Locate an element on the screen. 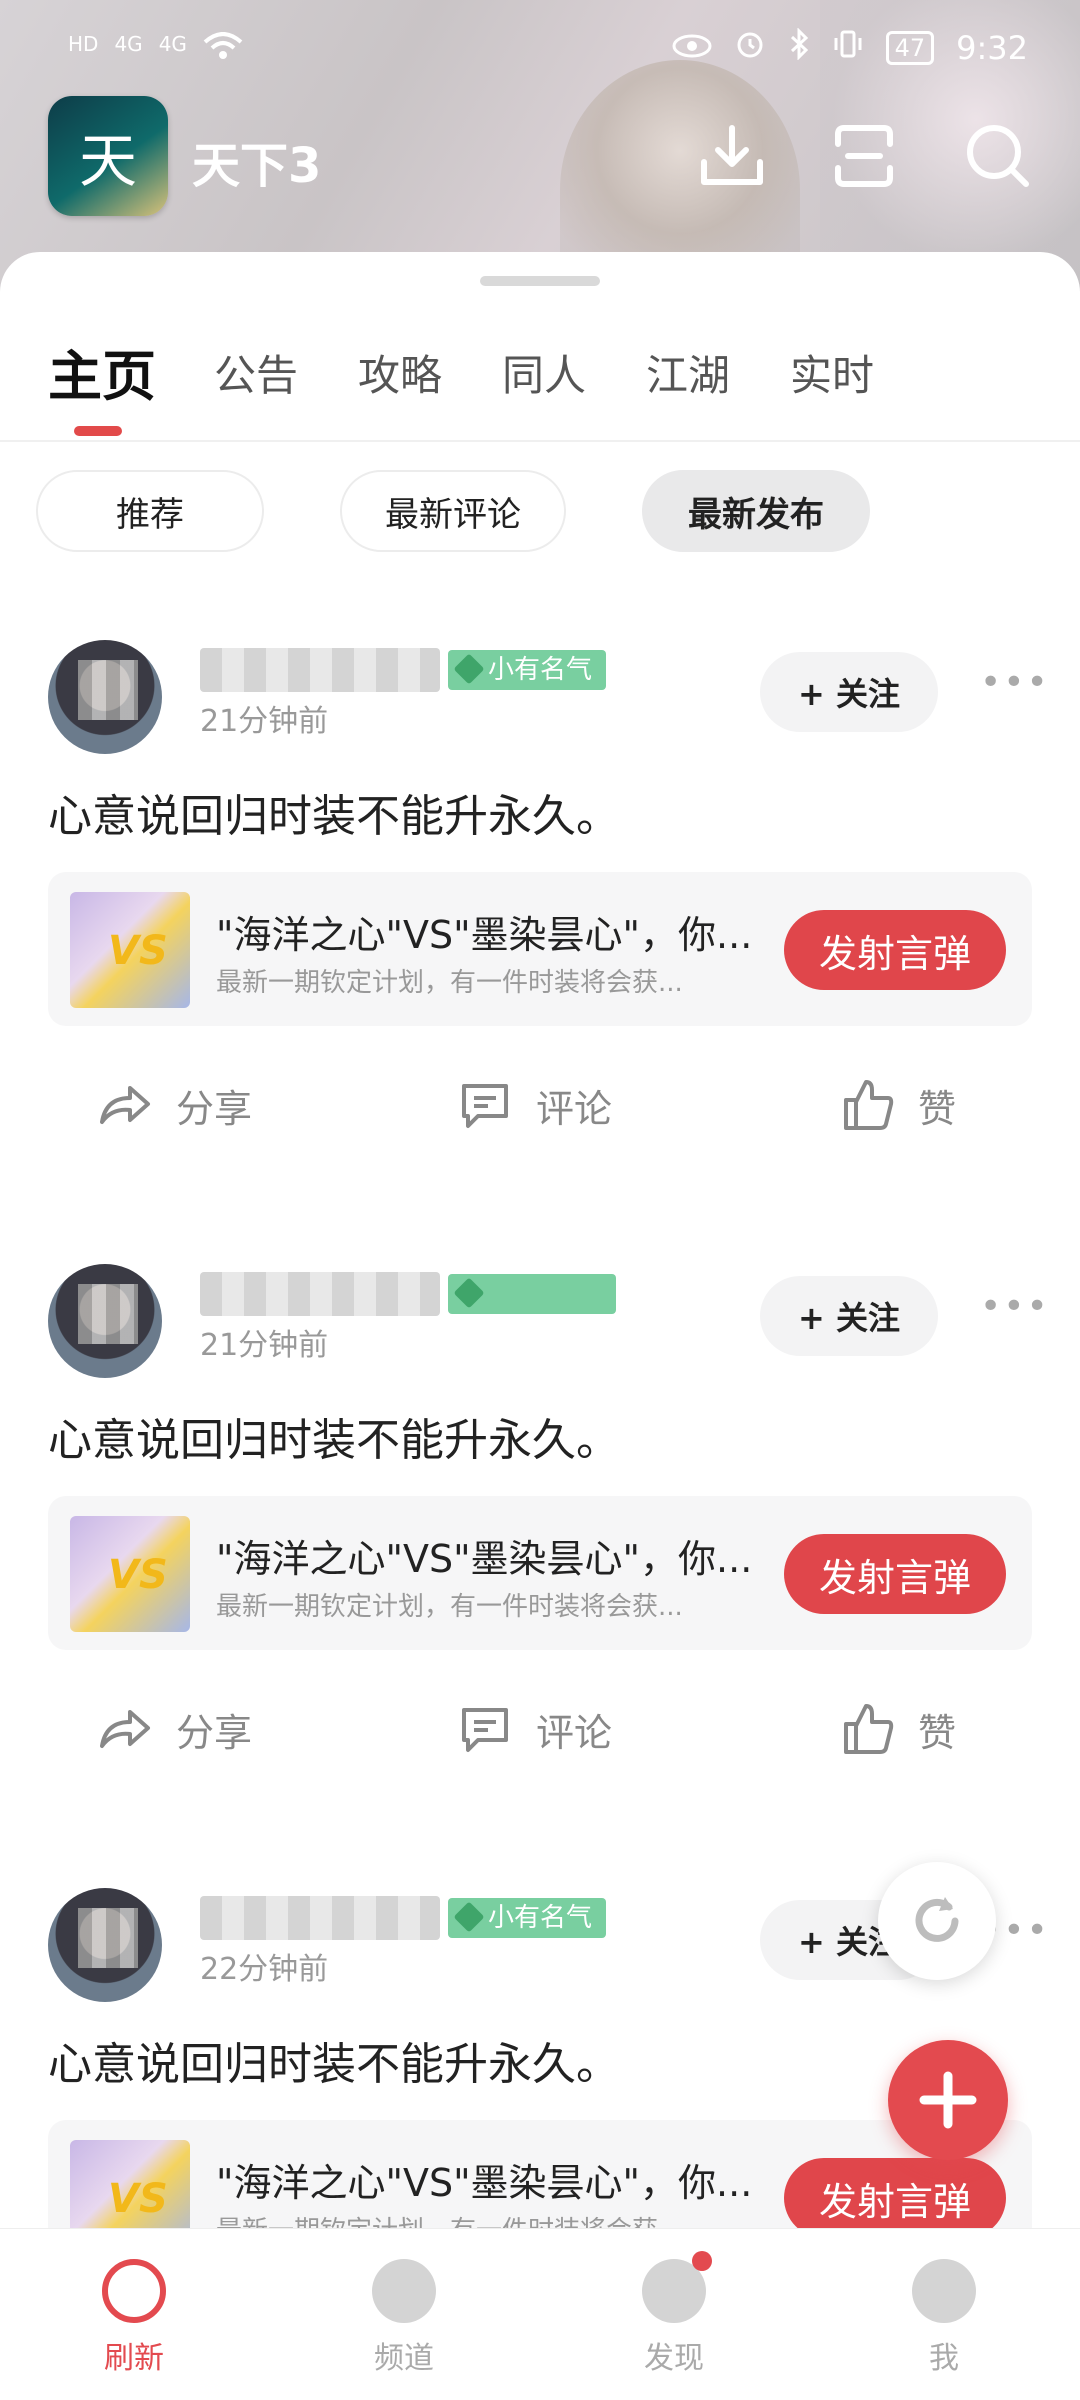 The image size is (1080, 2400). plus-icon is located at coordinates (948, 2100).